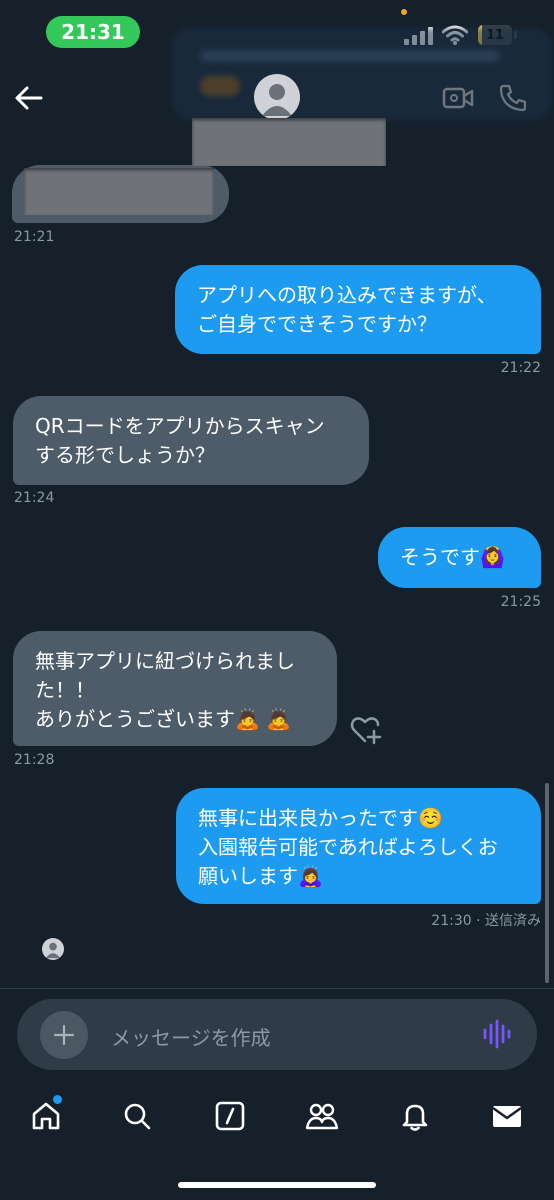 Image resolution: width=554 pixels, height=1200 pixels. I want to click on phone-icon, so click(513, 98).